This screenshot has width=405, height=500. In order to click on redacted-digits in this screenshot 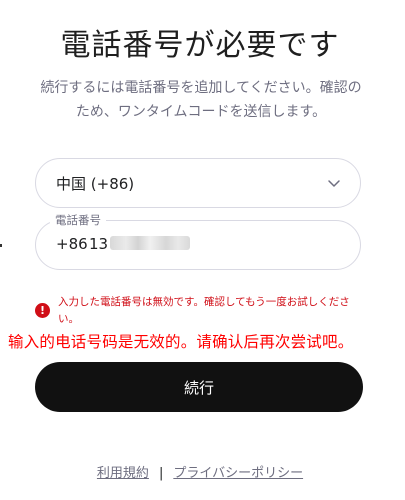, I will do `click(150, 243)`.